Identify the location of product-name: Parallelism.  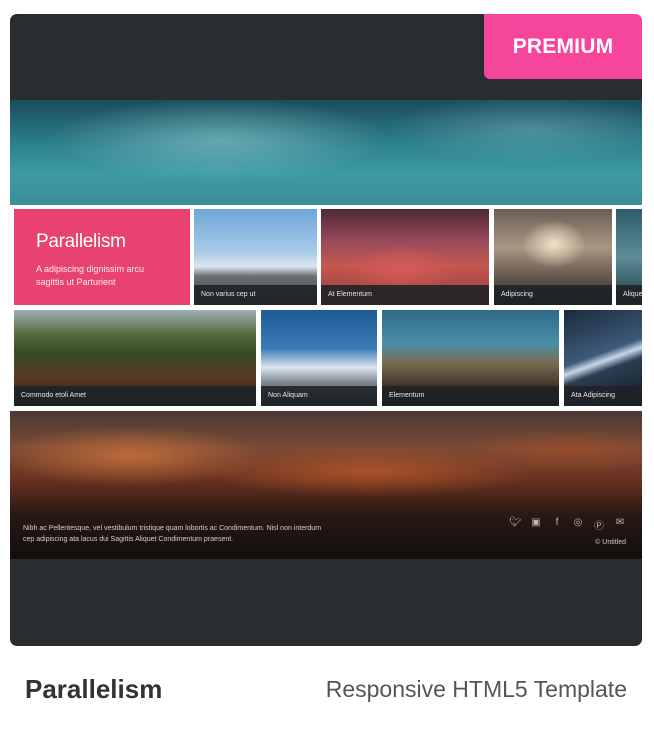
(93, 689).